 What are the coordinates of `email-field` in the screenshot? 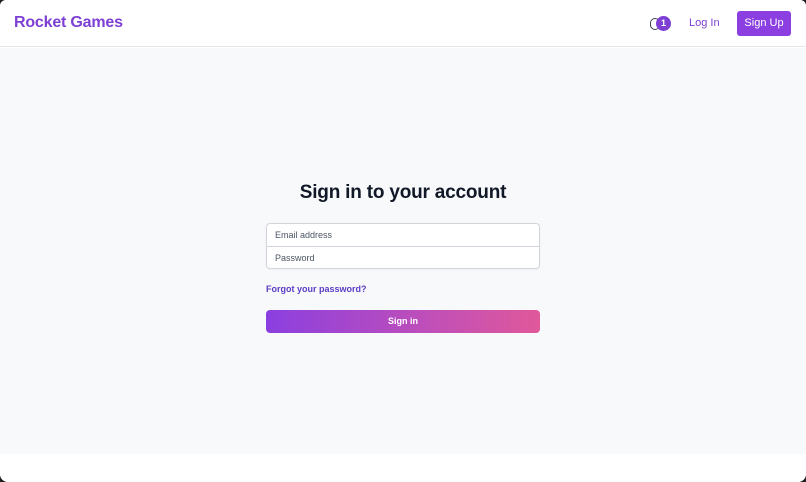 It's located at (403, 235).